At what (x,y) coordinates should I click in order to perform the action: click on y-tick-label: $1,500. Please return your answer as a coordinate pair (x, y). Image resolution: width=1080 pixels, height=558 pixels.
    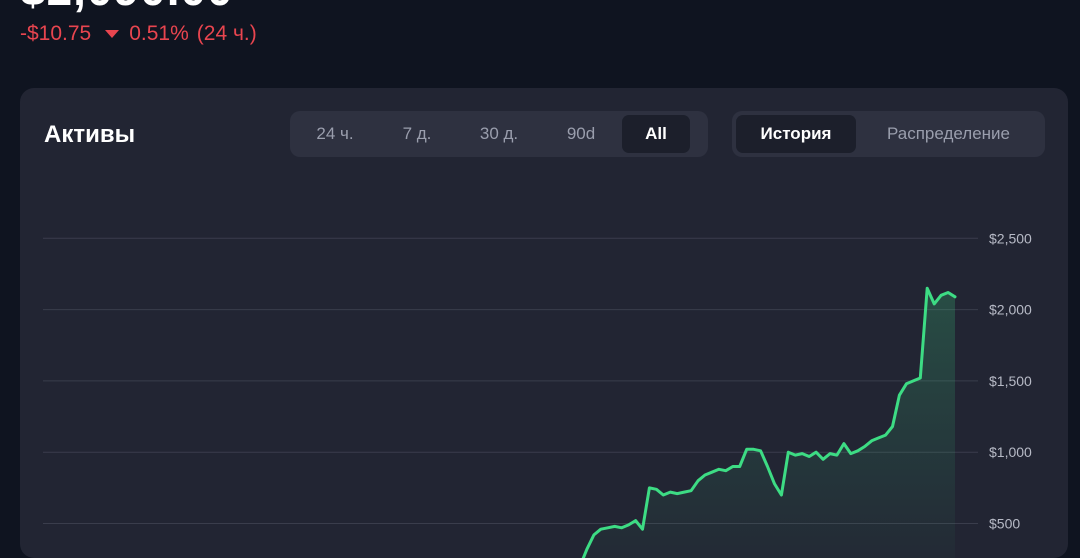
    Looking at the image, I should click on (1010, 381).